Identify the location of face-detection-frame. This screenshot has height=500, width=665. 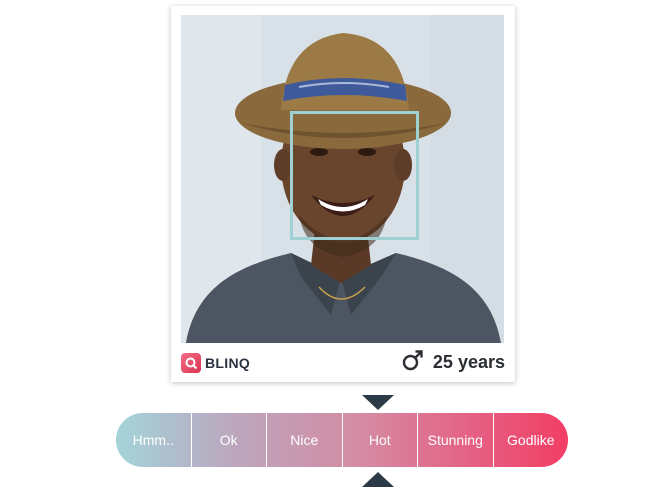
(354, 175).